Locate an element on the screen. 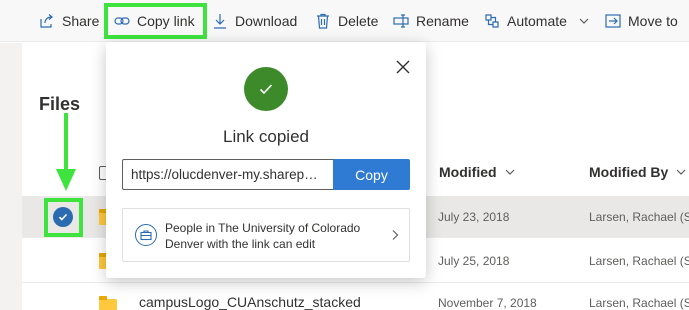 This screenshot has width=689, height=310. share-icon is located at coordinates (47, 21).